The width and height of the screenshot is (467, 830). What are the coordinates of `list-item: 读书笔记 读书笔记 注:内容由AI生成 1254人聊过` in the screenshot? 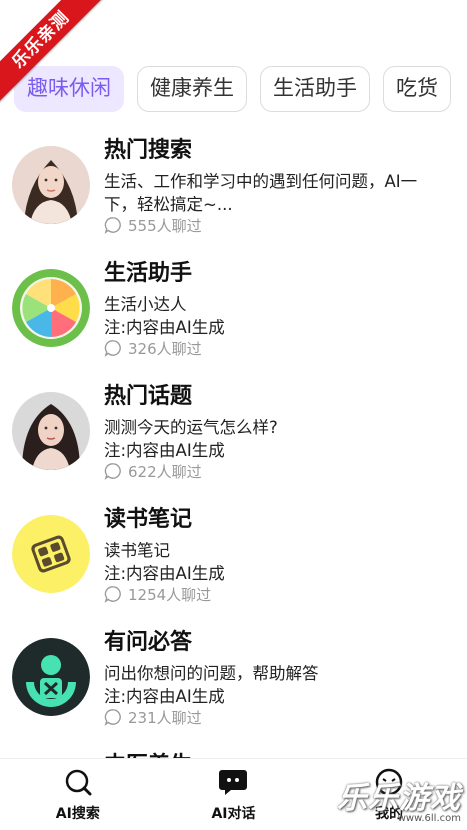 It's located at (233, 554).